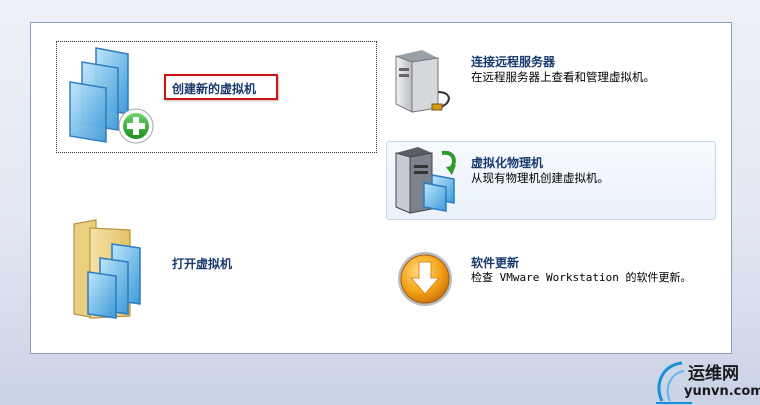 This screenshot has height=405, width=760. What do you see at coordinates (581, 277) in the screenshot?
I see `software-update-description: 检查 VMware Workstation 的软件更新。` at bounding box center [581, 277].